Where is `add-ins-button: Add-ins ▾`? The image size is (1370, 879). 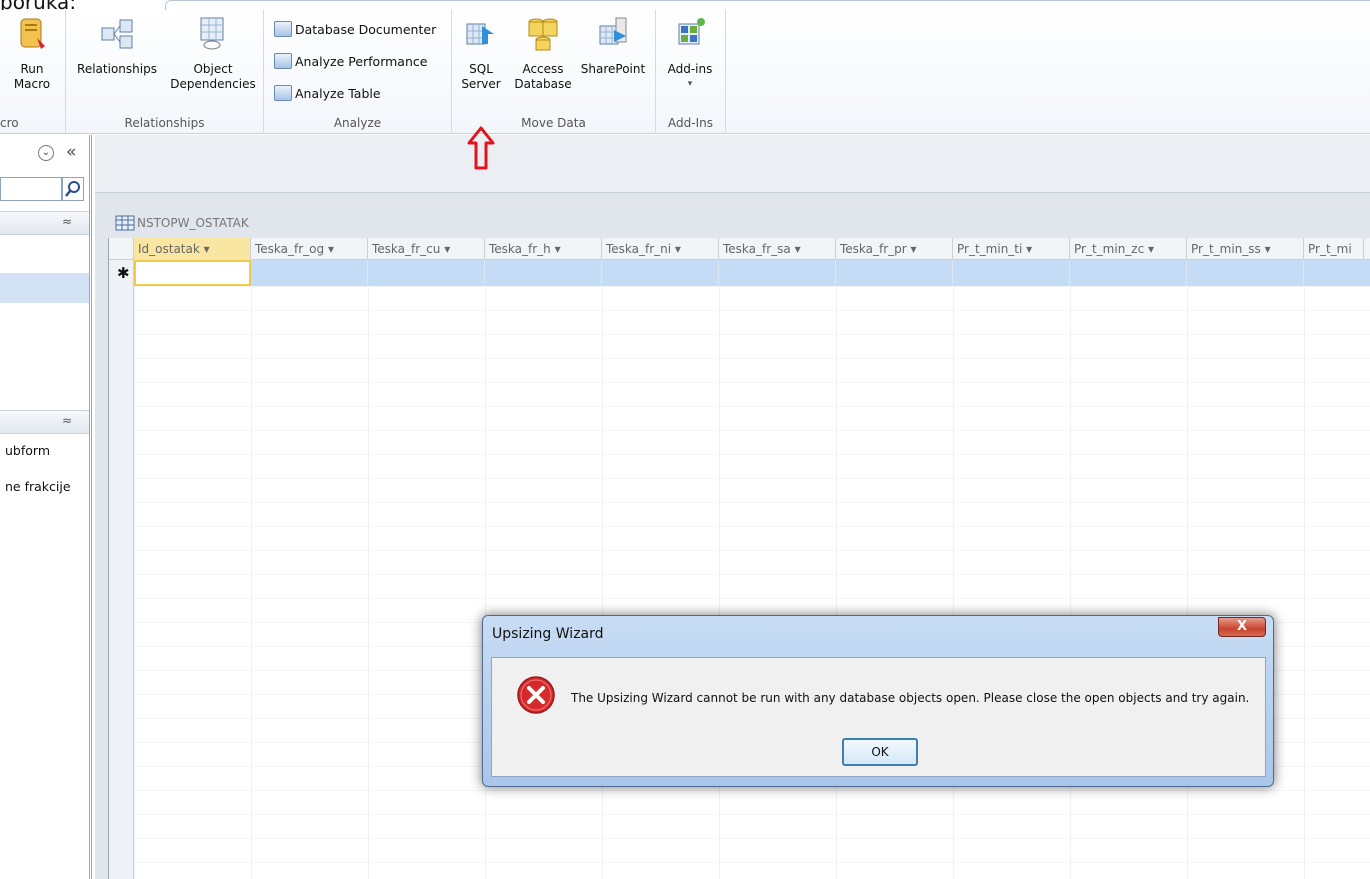
add-ins-button: Add-ins ▾ is located at coordinates (690, 54).